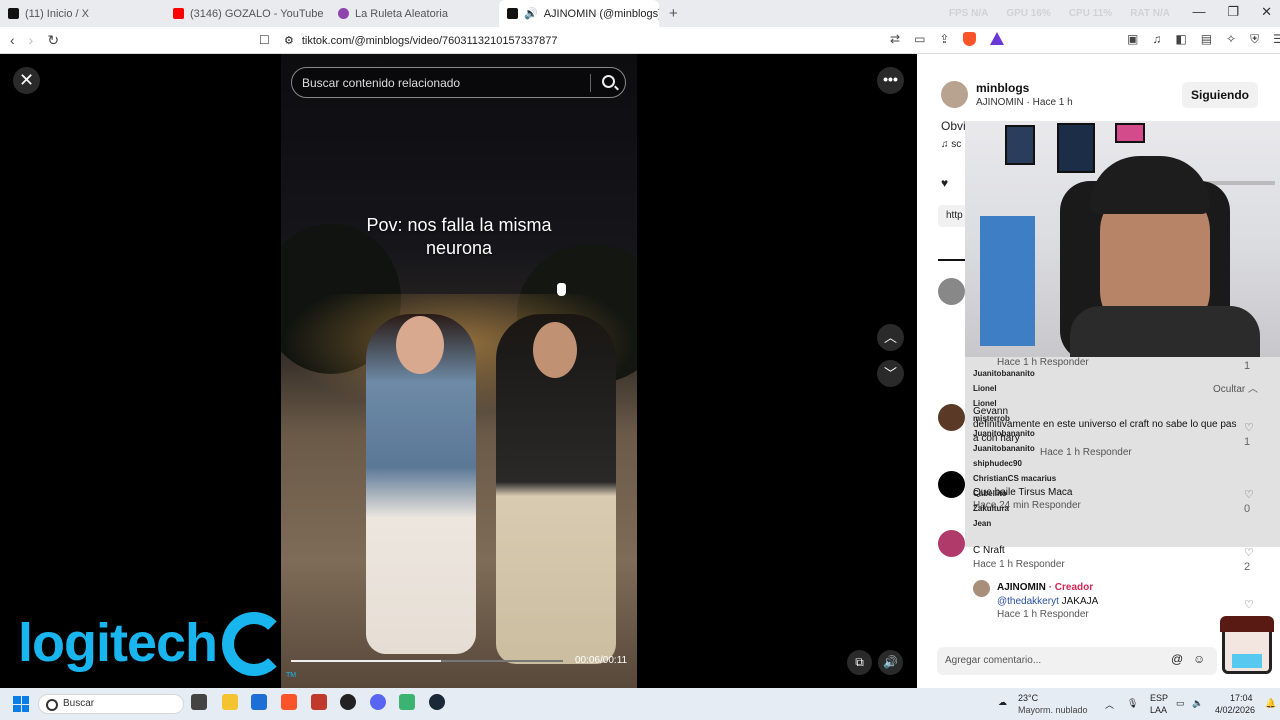 The image size is (1280, 720). I want to click on tab-tiktok-active: 🔊 AJINOMIN (@minblogs) | Tik ✕, so click(579, 13).